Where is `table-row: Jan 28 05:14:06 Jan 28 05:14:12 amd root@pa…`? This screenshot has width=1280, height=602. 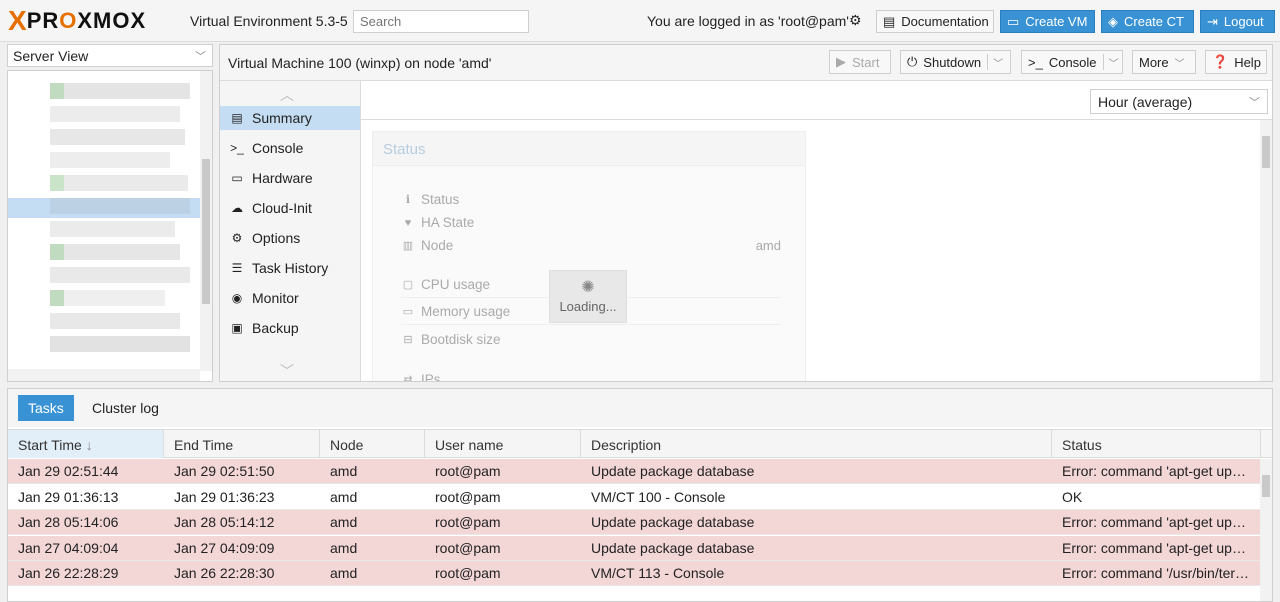
table-row: Jan 28 05:14:06 Jan 28 05:14:12 amd root@pa… is located at coordinates (634, 523).